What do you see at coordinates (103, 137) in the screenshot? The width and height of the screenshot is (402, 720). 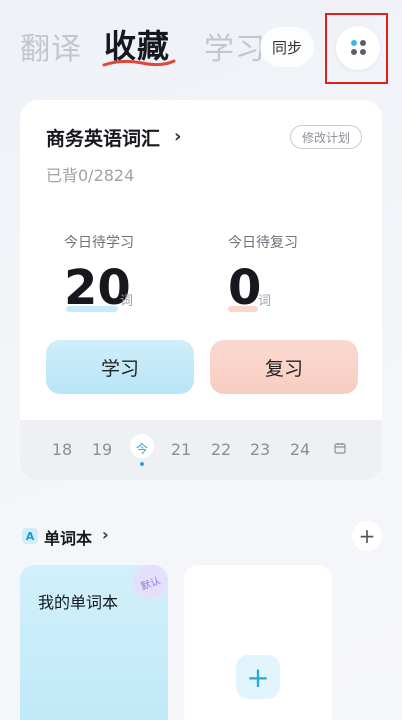 I see `plan-title: 商务英语词汇` at bounding box center [103, 137].